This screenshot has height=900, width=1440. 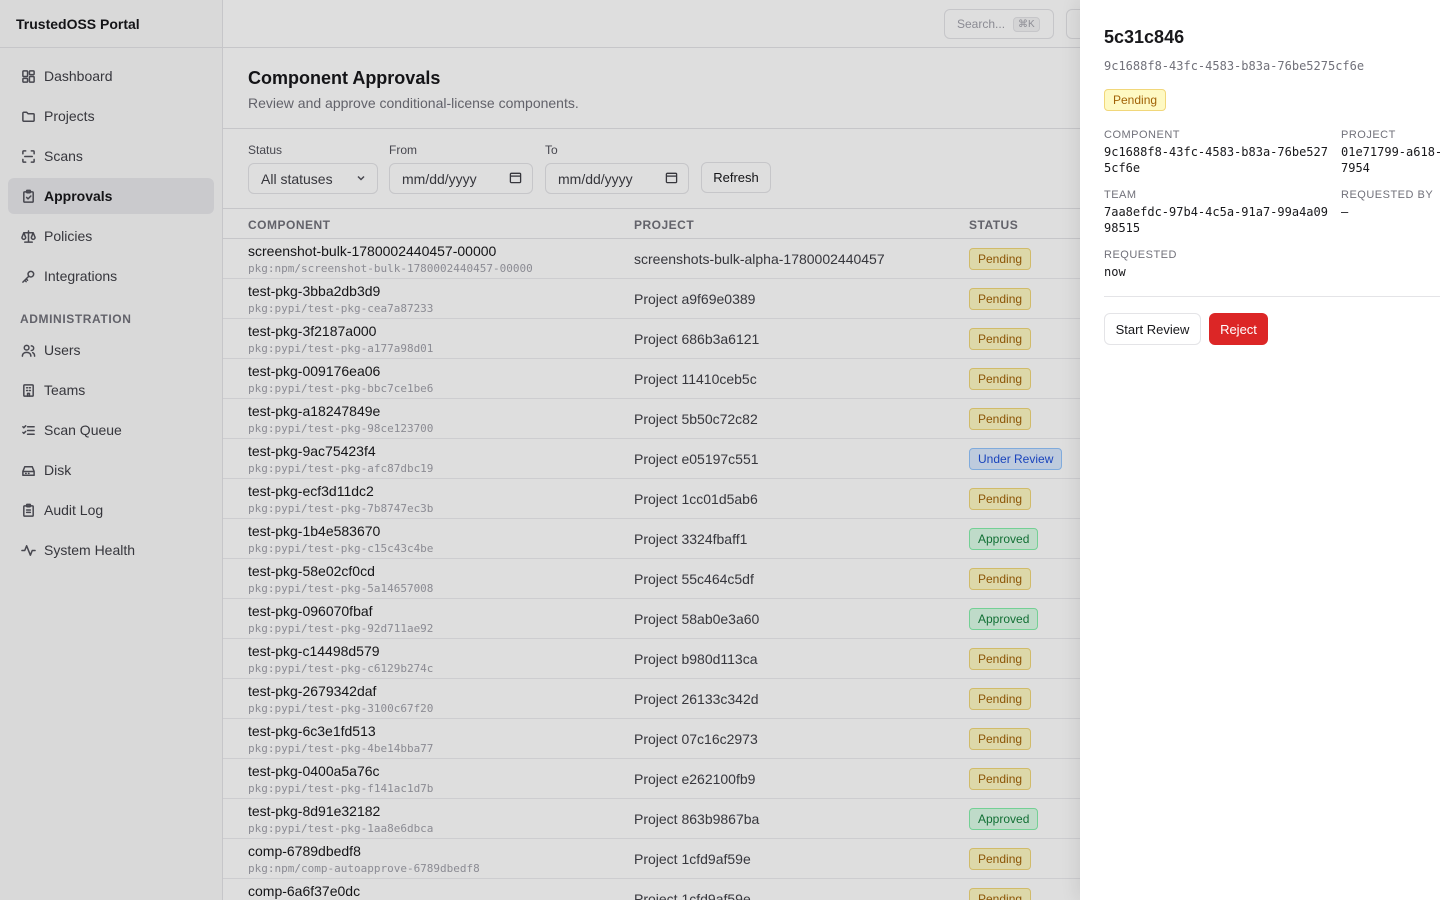 What do you see at coordinates (1390, 160) in the screenshot?
I see `project-value: 01e71799-a618-b7954` at bounding box center [1390, 160].